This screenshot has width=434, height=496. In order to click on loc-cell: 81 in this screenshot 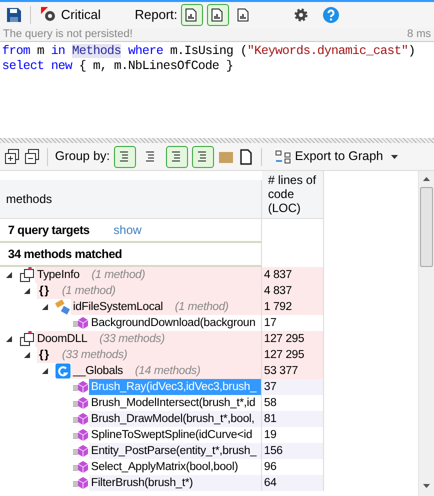, I will do `click(293, 419)`.